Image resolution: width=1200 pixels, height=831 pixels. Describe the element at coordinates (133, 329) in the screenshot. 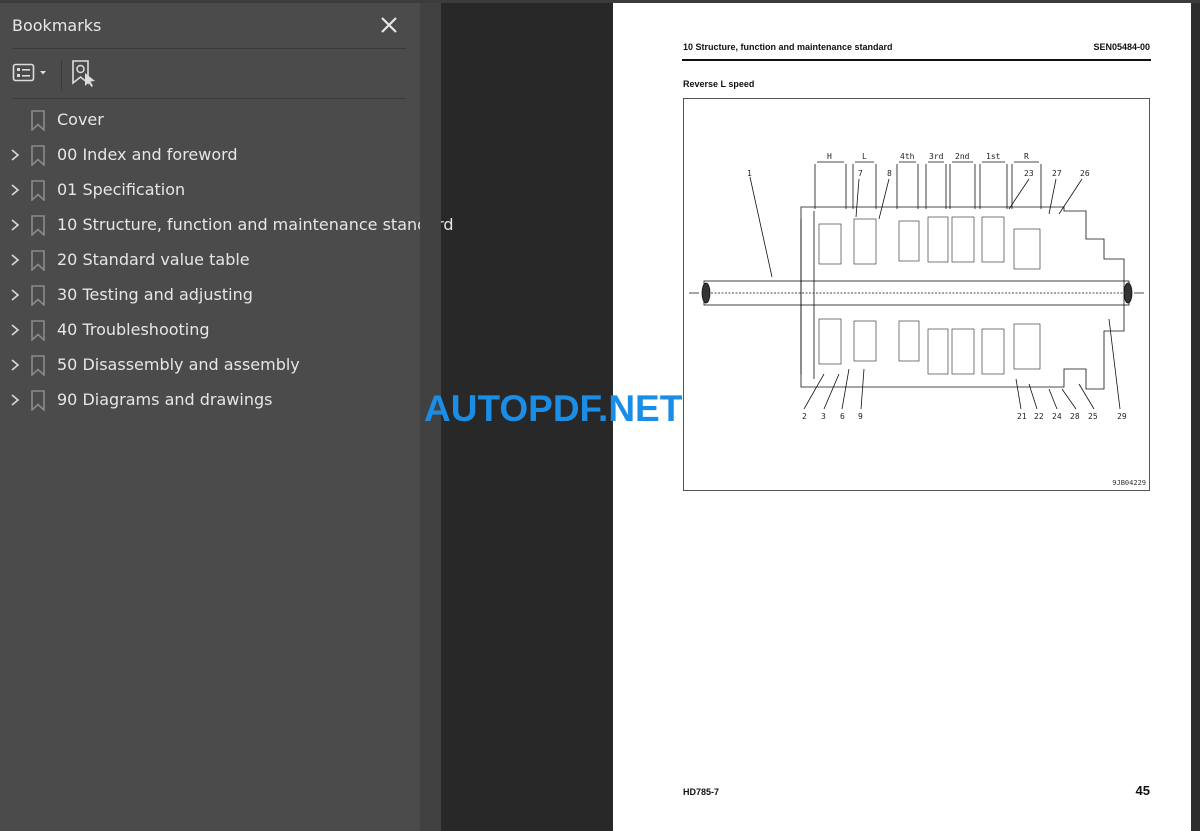

I see `bookmark-label: 40 Troubleshooting` at that location.